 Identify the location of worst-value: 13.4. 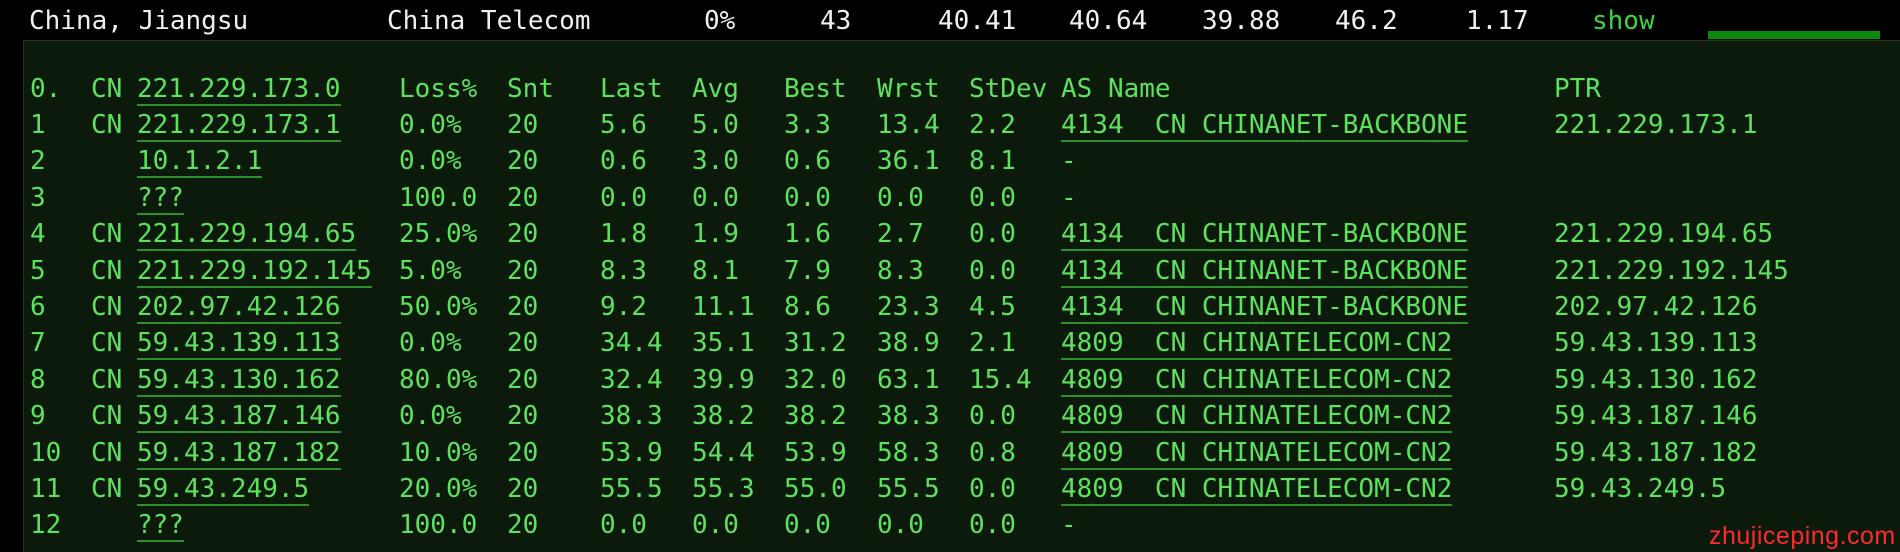
(908, 125).